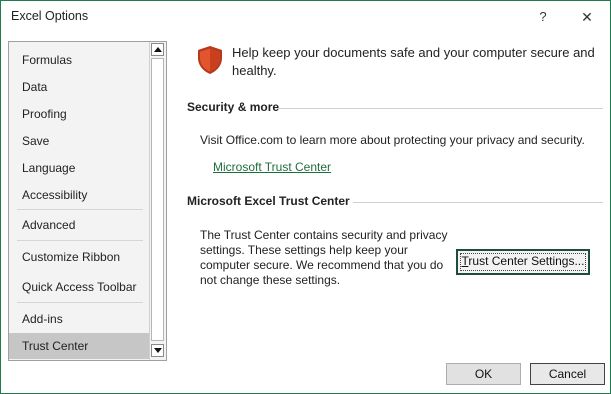 The width and height of the screenshot is (611, 394). Describe the element at coordinates (79, 168) in the screenshot. I see `sidebar-item-language: Language` at that location.